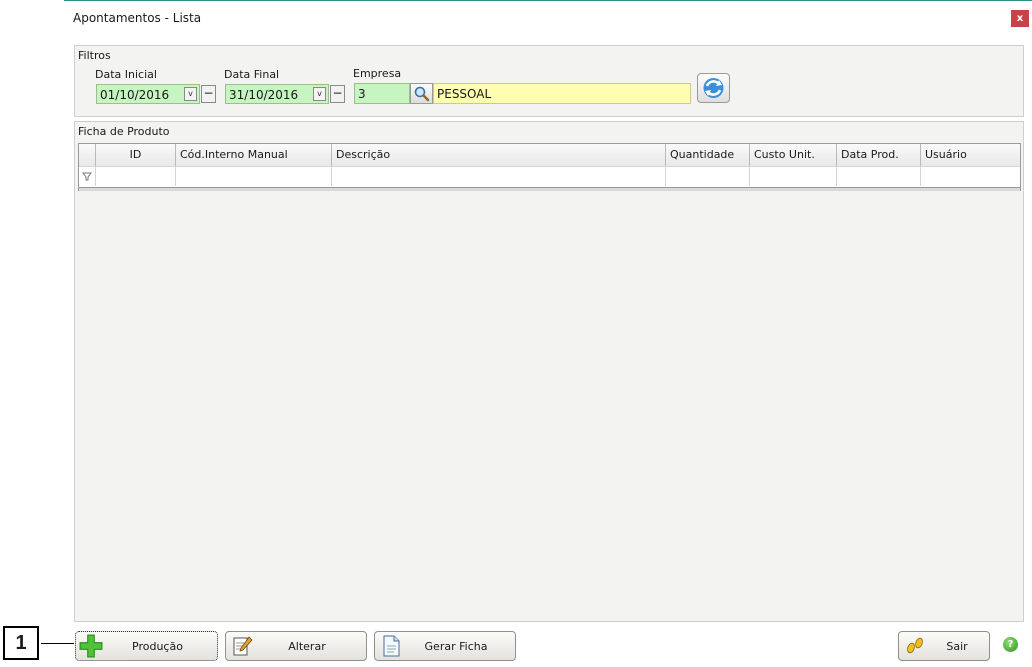 The width and height of the screenshot is (1032, 667). What do you see at coordinates (456, 646) in the screenshot?
I see `gerar-ficha-label: Gerar Ficha` at bounding box center [456, 646].